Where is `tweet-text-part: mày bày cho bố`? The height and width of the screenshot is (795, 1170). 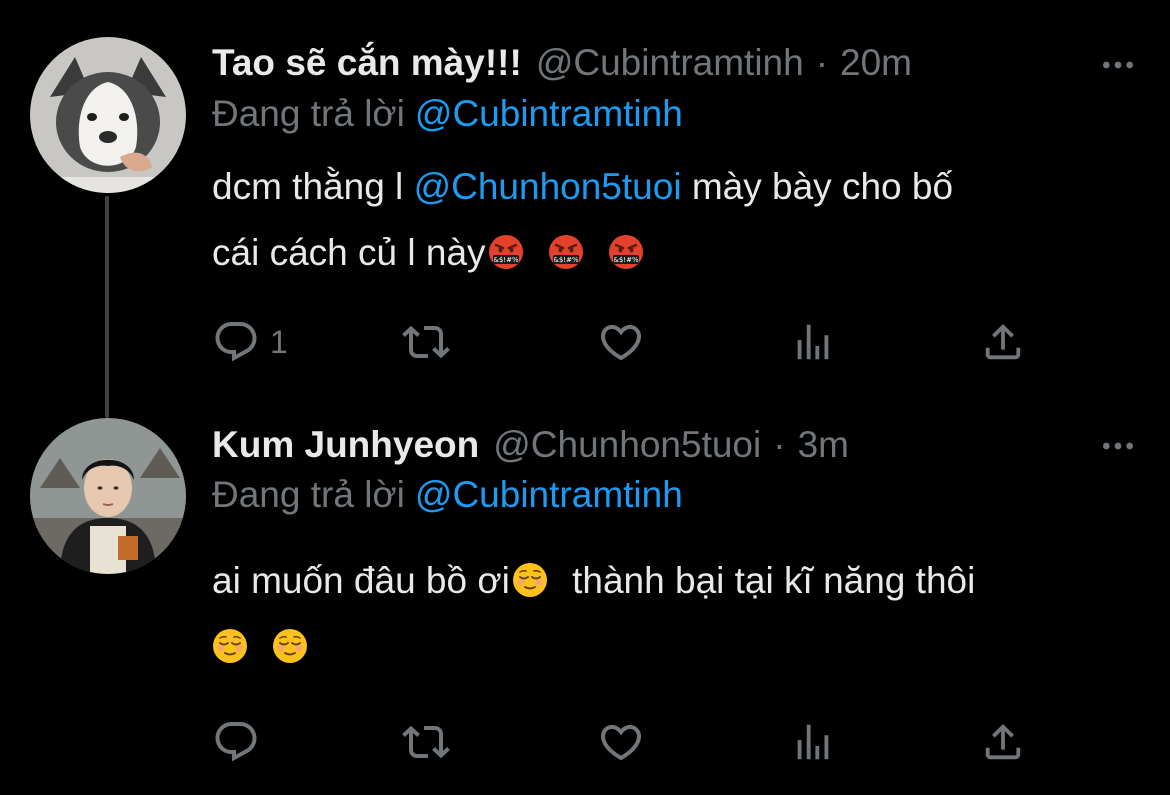
tweet-text-part: mày bày cho bố is located at coordinates (822, 186).